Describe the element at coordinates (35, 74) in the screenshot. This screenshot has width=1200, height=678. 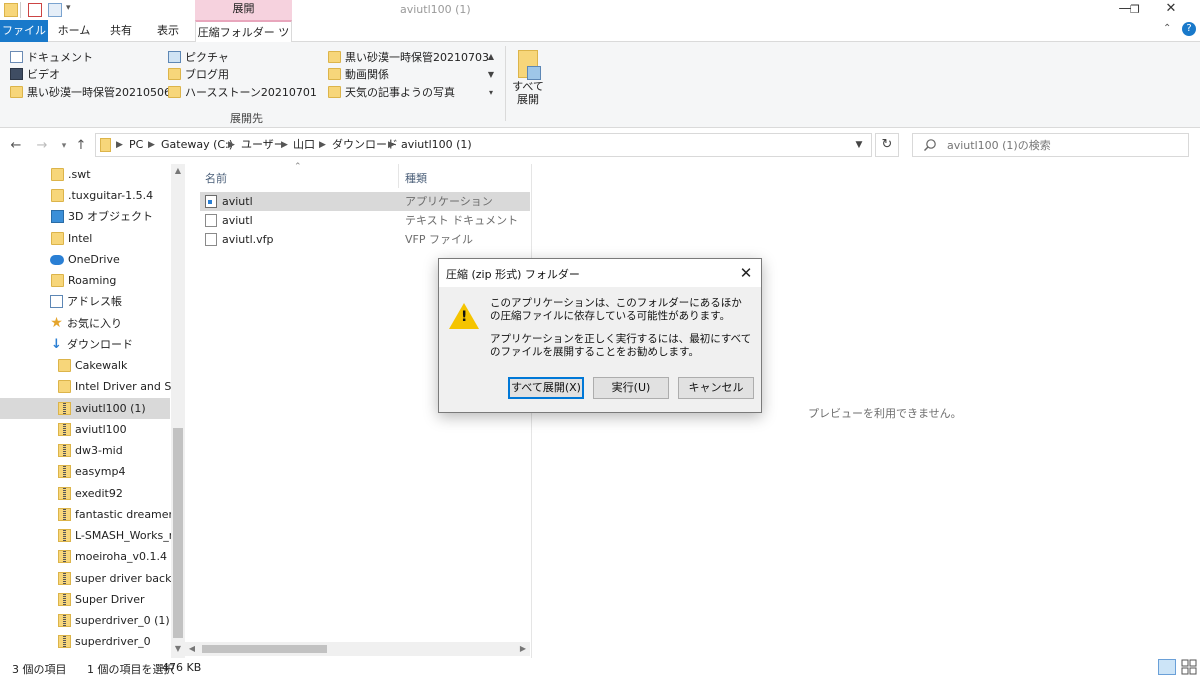
I see `destination-videos: ビデオ` at that location.